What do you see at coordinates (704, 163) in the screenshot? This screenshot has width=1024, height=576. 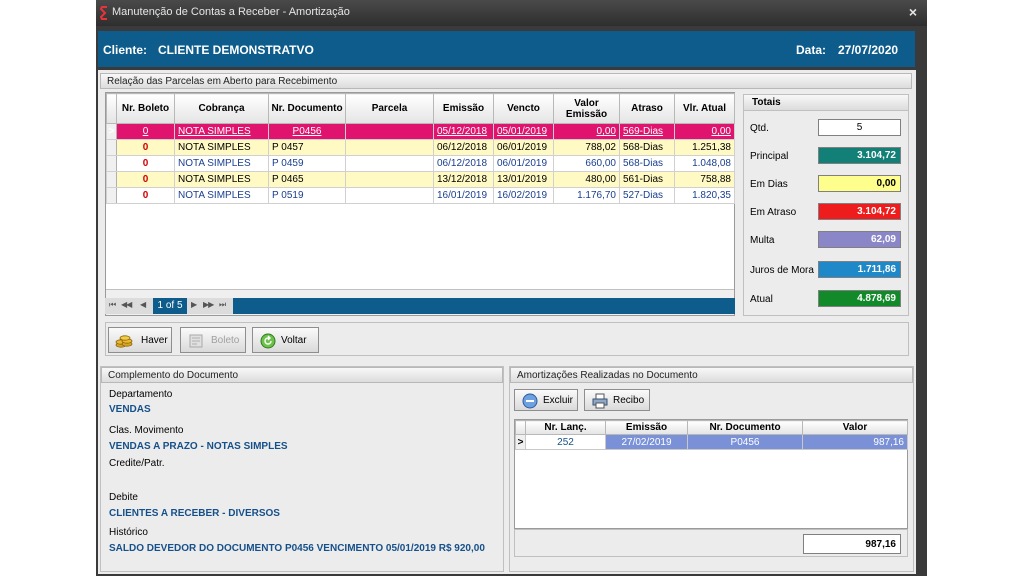 I see `cell-vlr-atual: 1.048,08` at bounding box center [704, 163].